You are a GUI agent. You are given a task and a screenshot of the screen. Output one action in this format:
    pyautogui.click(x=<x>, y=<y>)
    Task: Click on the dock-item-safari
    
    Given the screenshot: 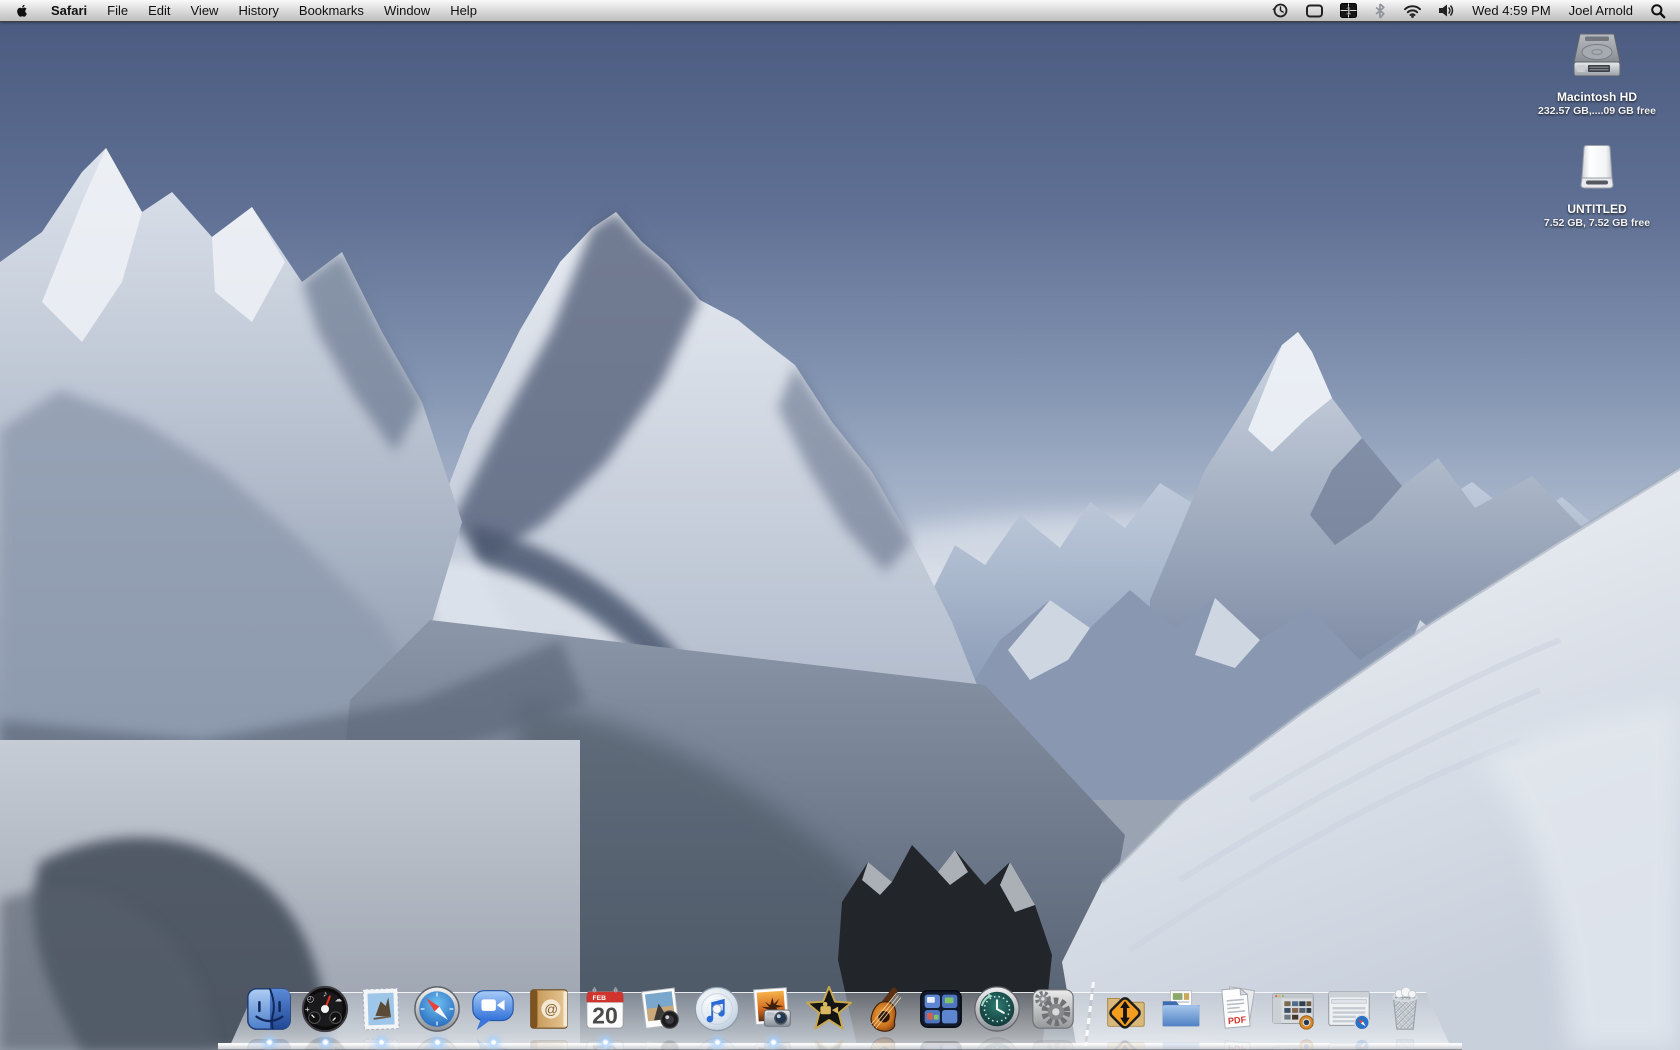 What is the action you would take?
    pyautogui.click(x=437, y=1015)
    